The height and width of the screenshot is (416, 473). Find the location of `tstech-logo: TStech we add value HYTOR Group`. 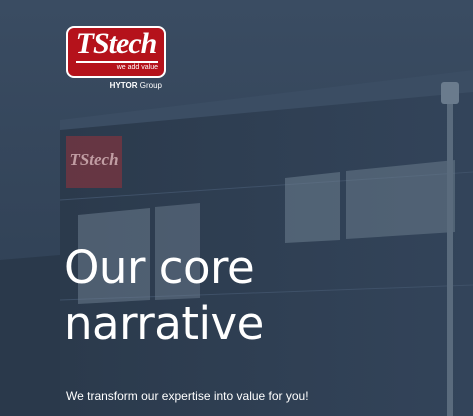

tstech-logo: TStech we add value HYTOR Group is located at coordinates (116, 59).